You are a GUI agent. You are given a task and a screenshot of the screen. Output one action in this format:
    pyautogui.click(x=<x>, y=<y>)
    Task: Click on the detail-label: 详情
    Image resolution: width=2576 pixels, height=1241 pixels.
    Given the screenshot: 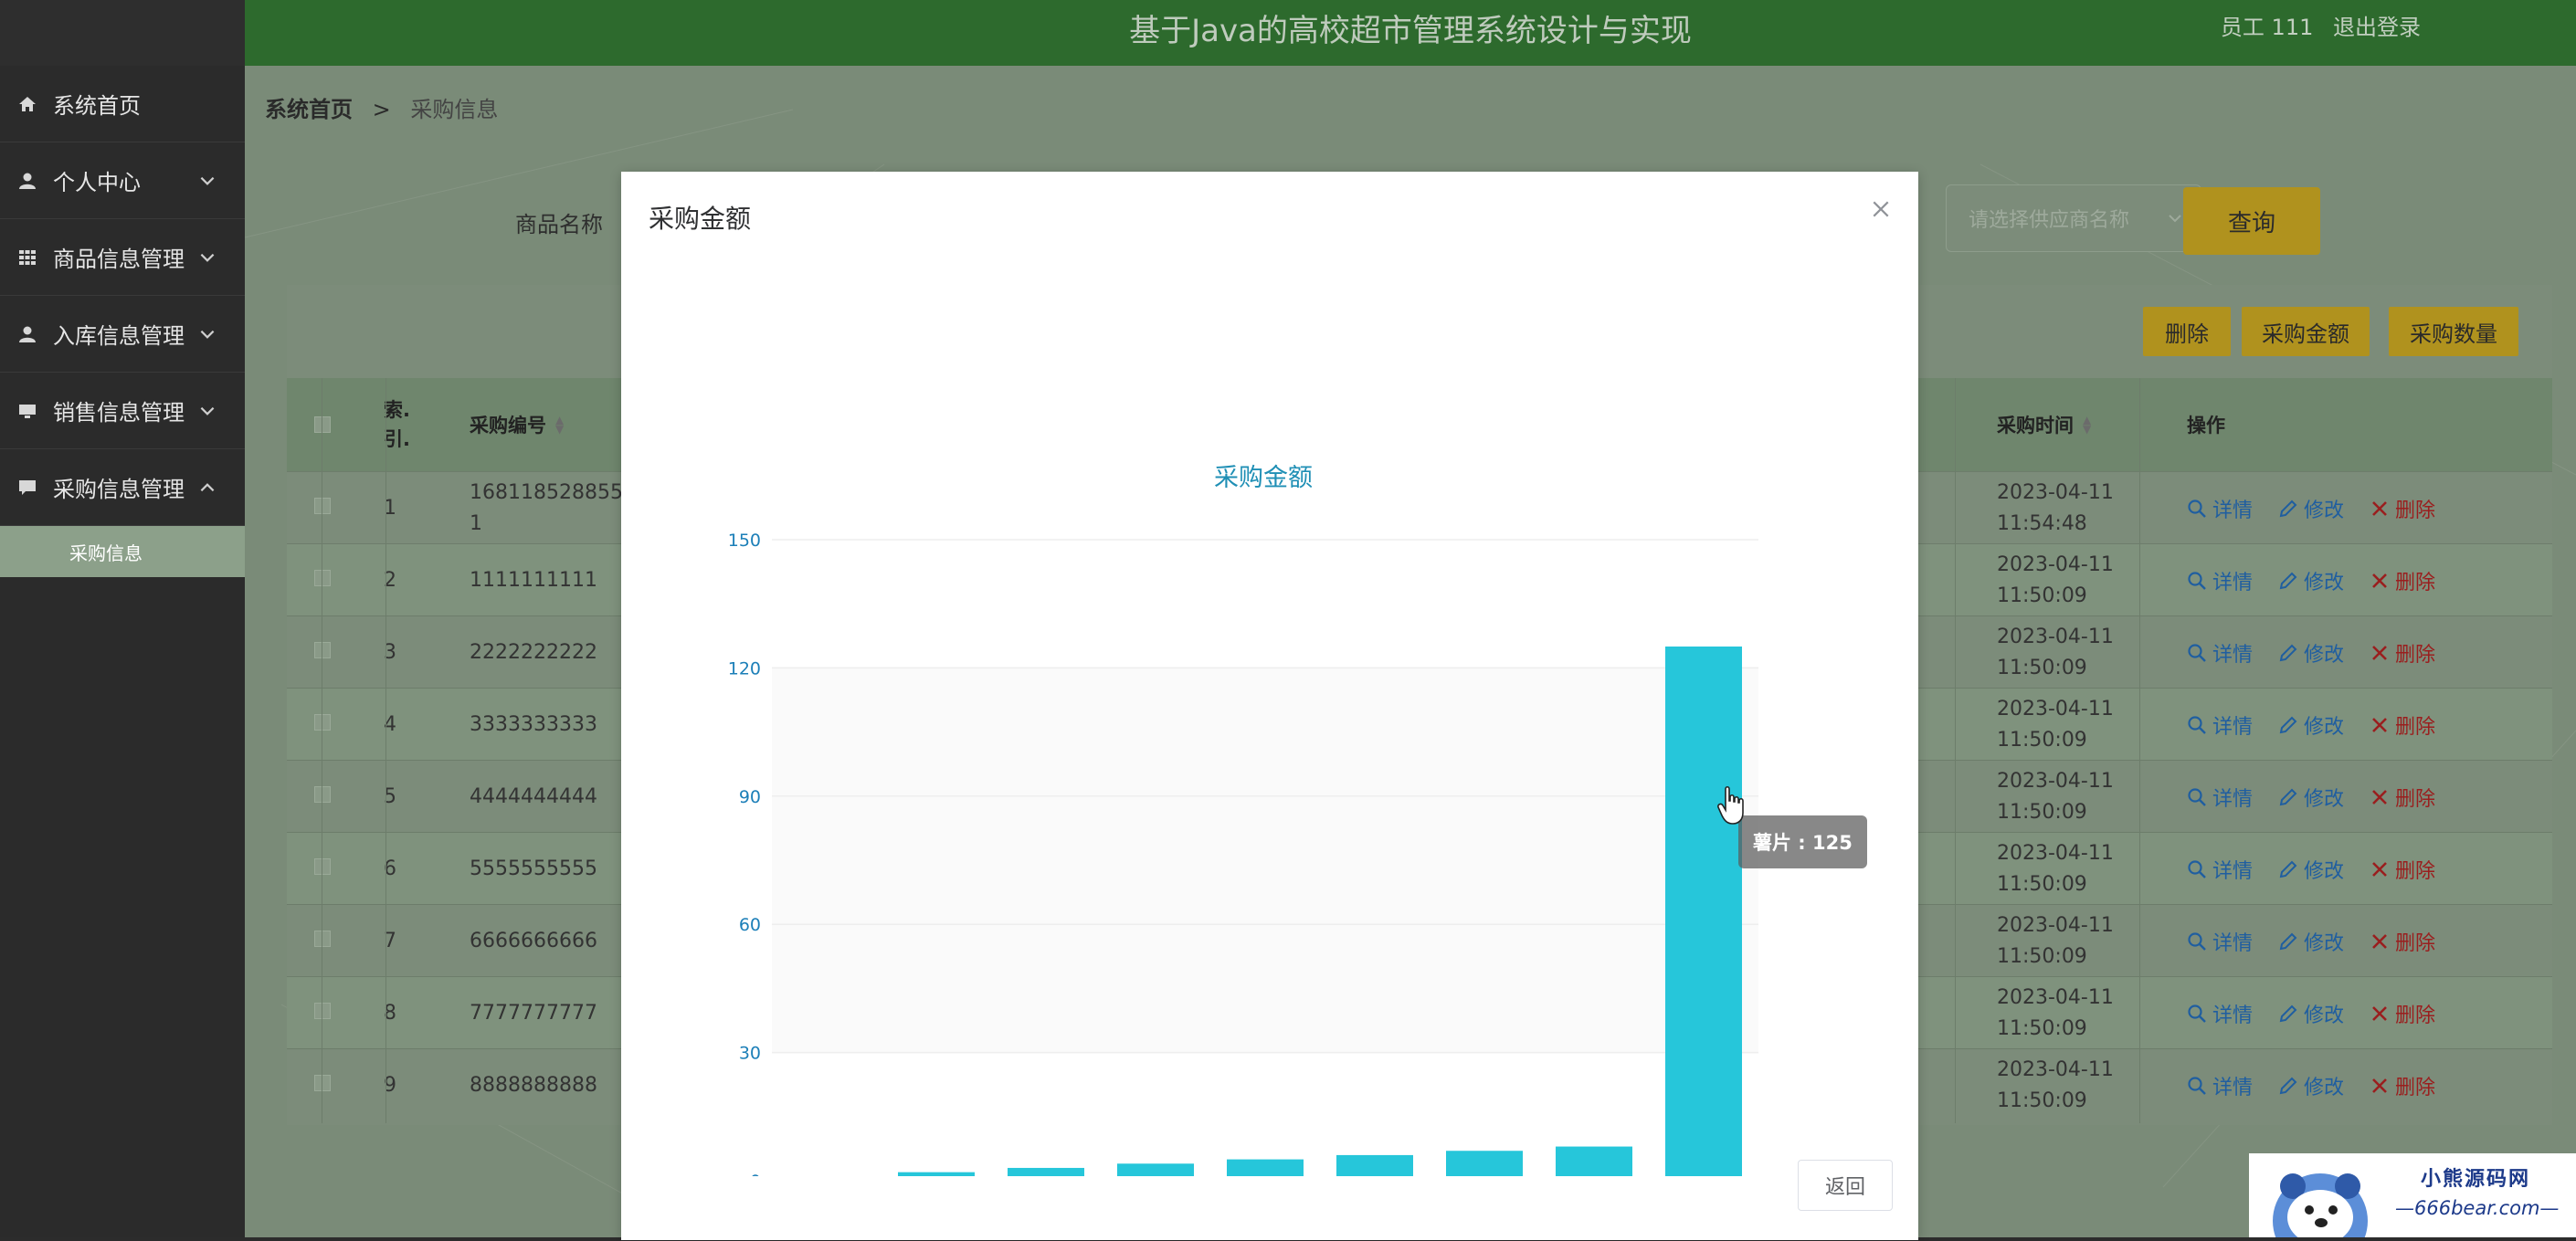 What is the action you would take?
    pyautogui.click(x=2233, y=582)
    